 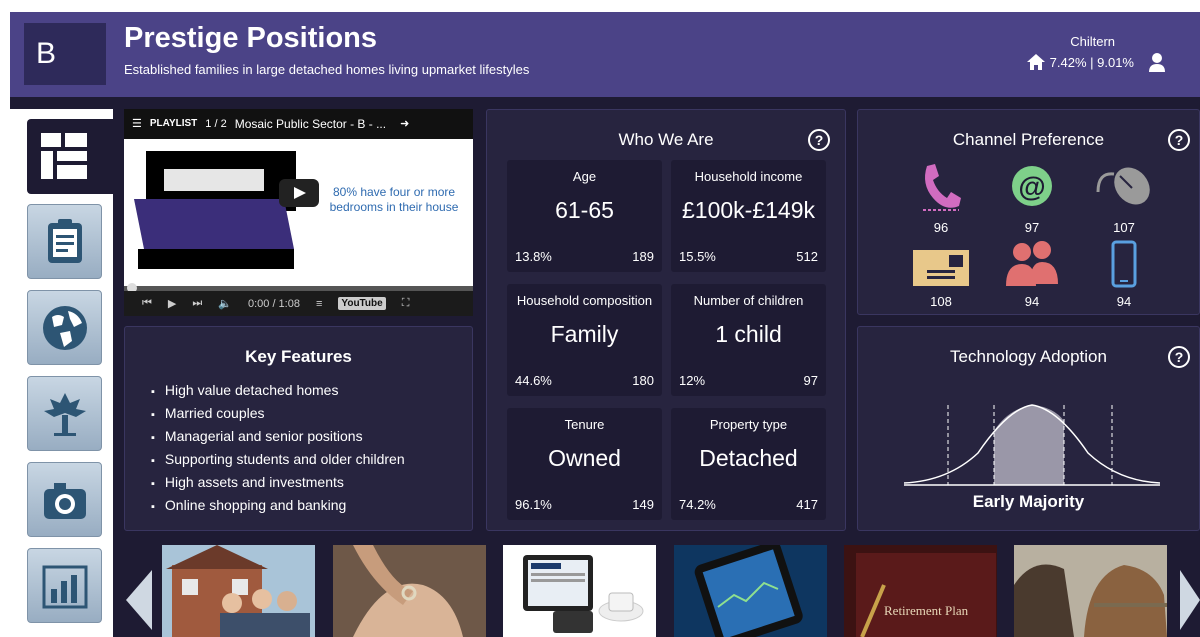 What do you see at coordinates (1092, 41) in the screenshot?
I see `region-name: Chiltern` at bounding box center [1092, 41].